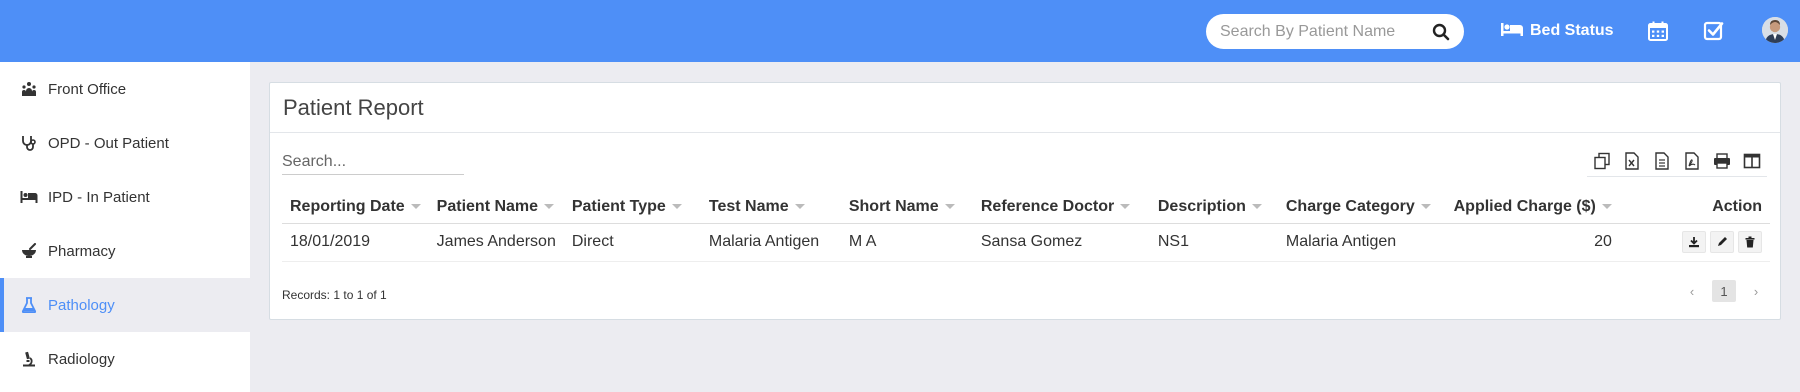 Image resolution: width=1800 pixels, height=392 pixels. Describe the element at coordinates (496, 242) in the screenshot. I see `table-cell: James Anderson` at that location.